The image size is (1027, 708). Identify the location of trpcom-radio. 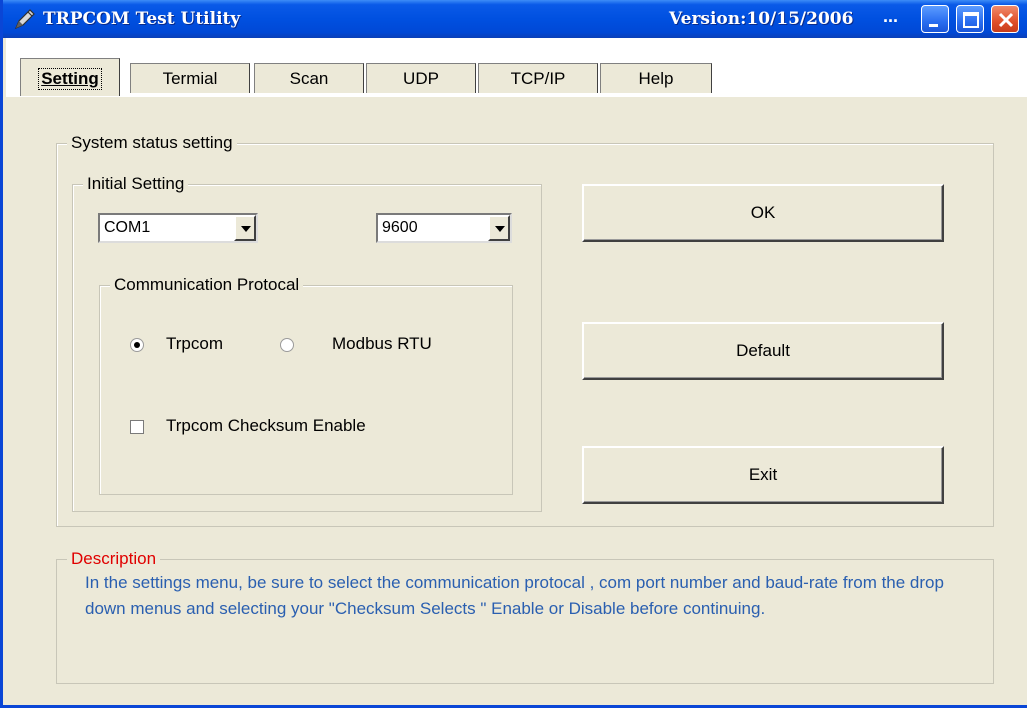
(137, 345).